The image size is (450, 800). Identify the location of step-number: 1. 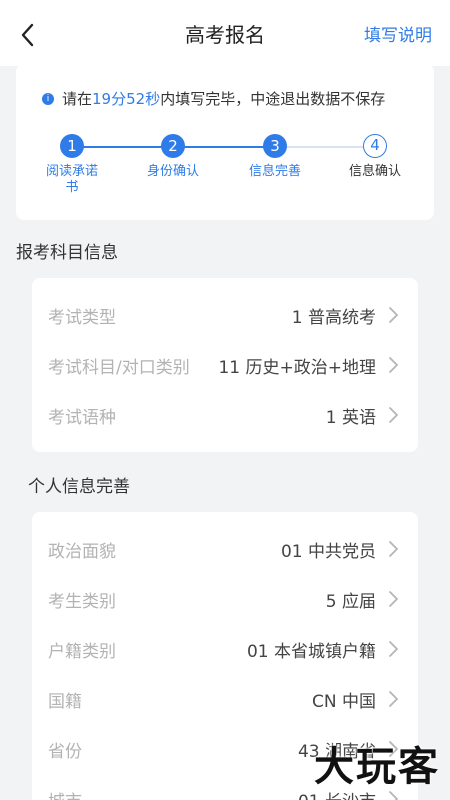
(72, 146).